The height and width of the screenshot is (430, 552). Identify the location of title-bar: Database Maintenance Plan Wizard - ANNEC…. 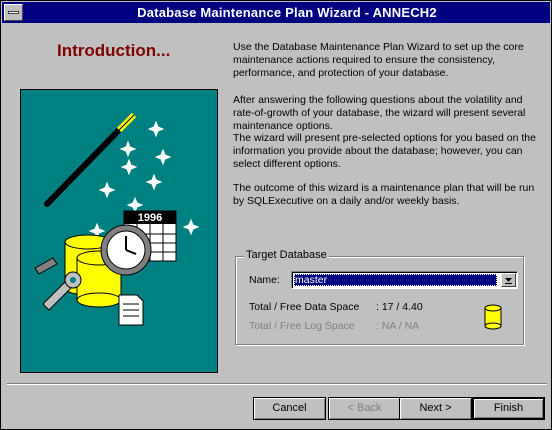
(276, 12).